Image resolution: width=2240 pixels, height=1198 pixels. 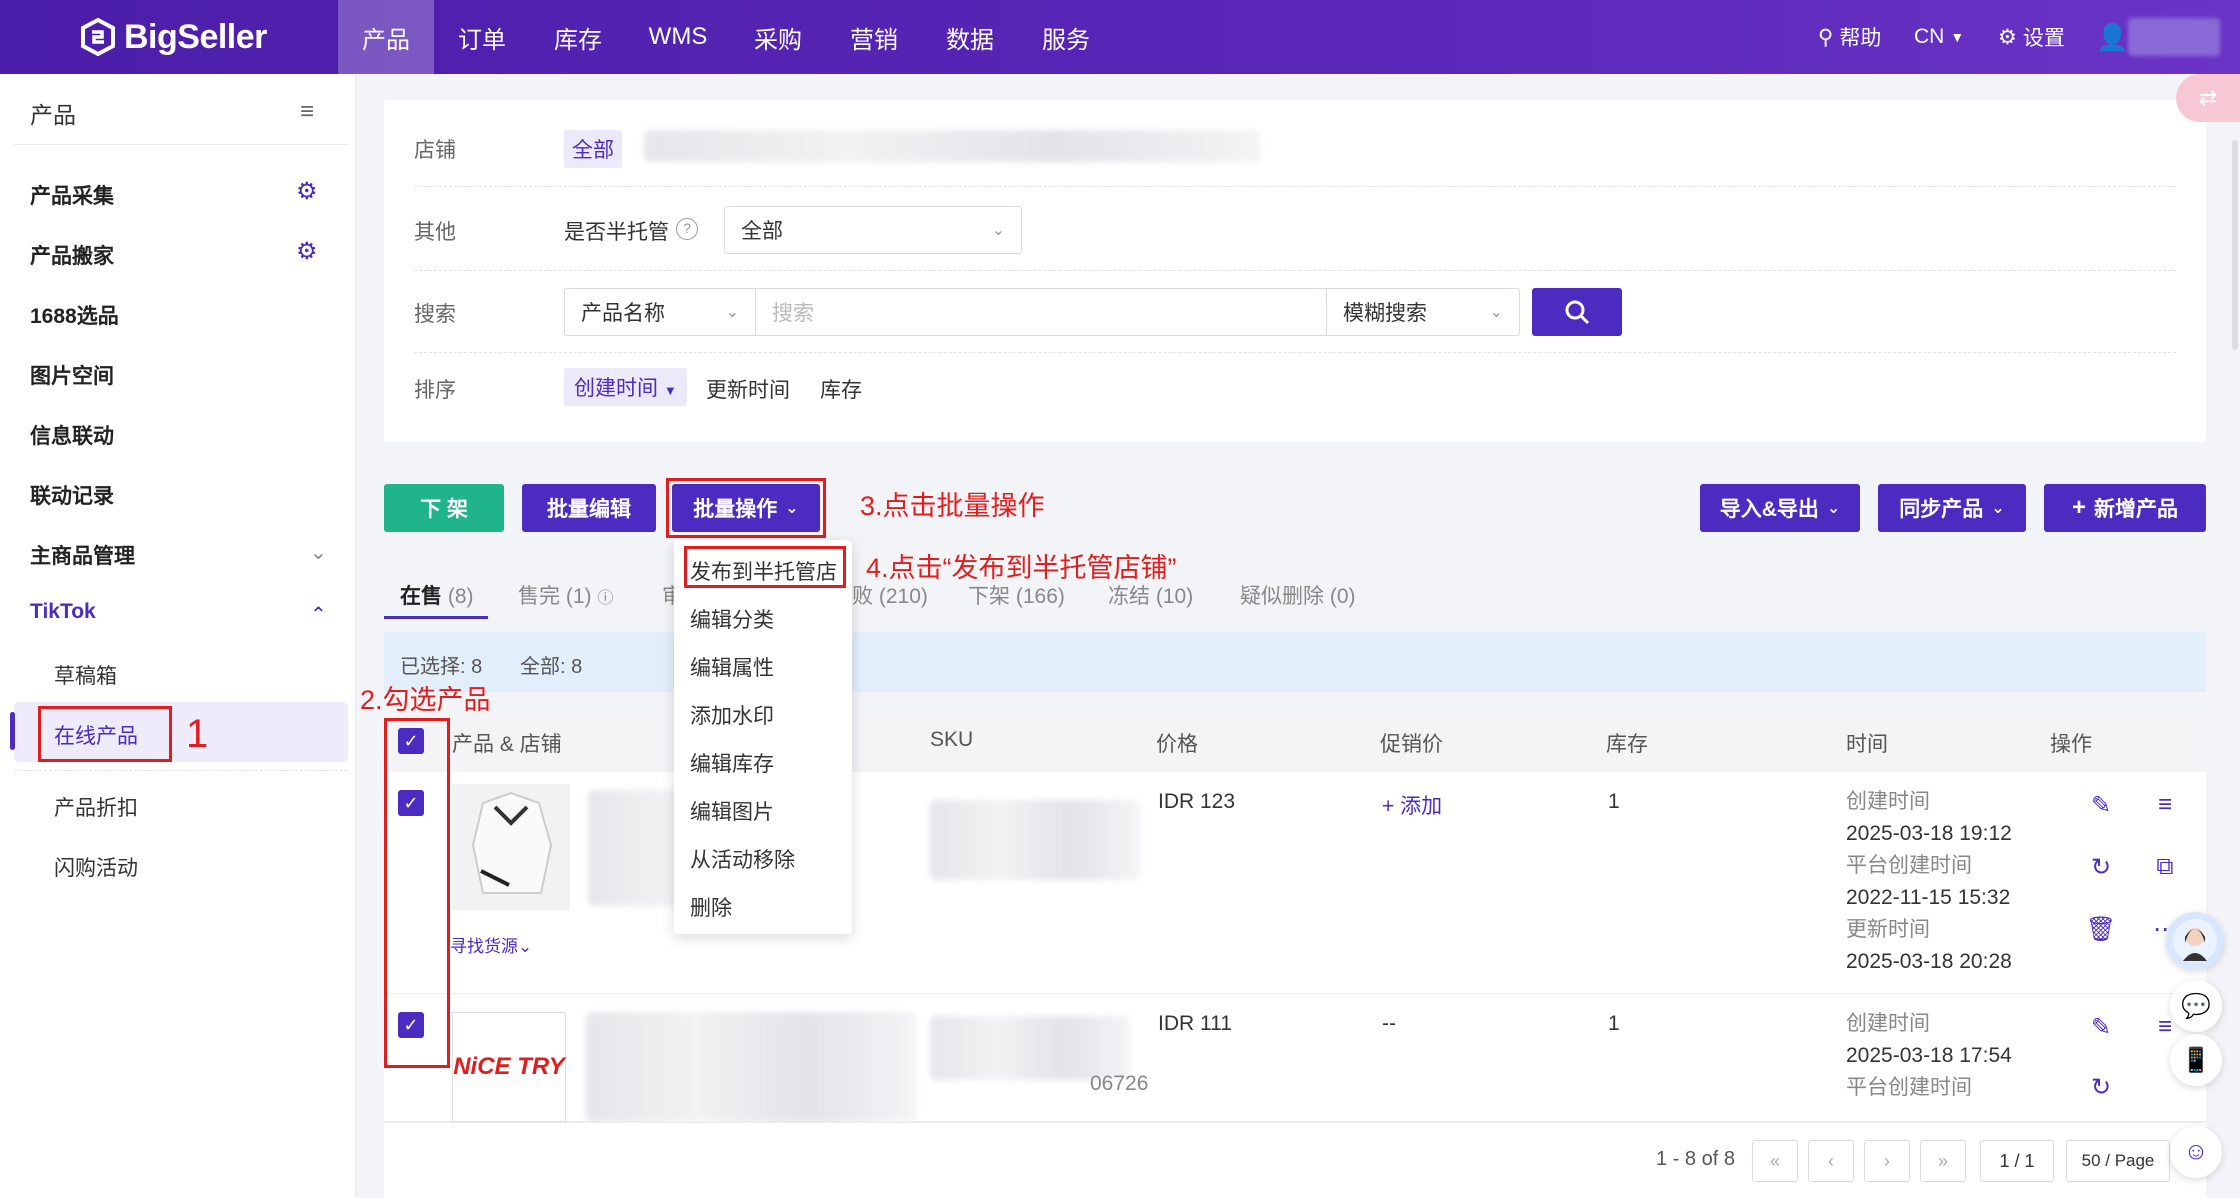 I want to click on selected-count: 已选择: 8, so click(x=441, y=667).